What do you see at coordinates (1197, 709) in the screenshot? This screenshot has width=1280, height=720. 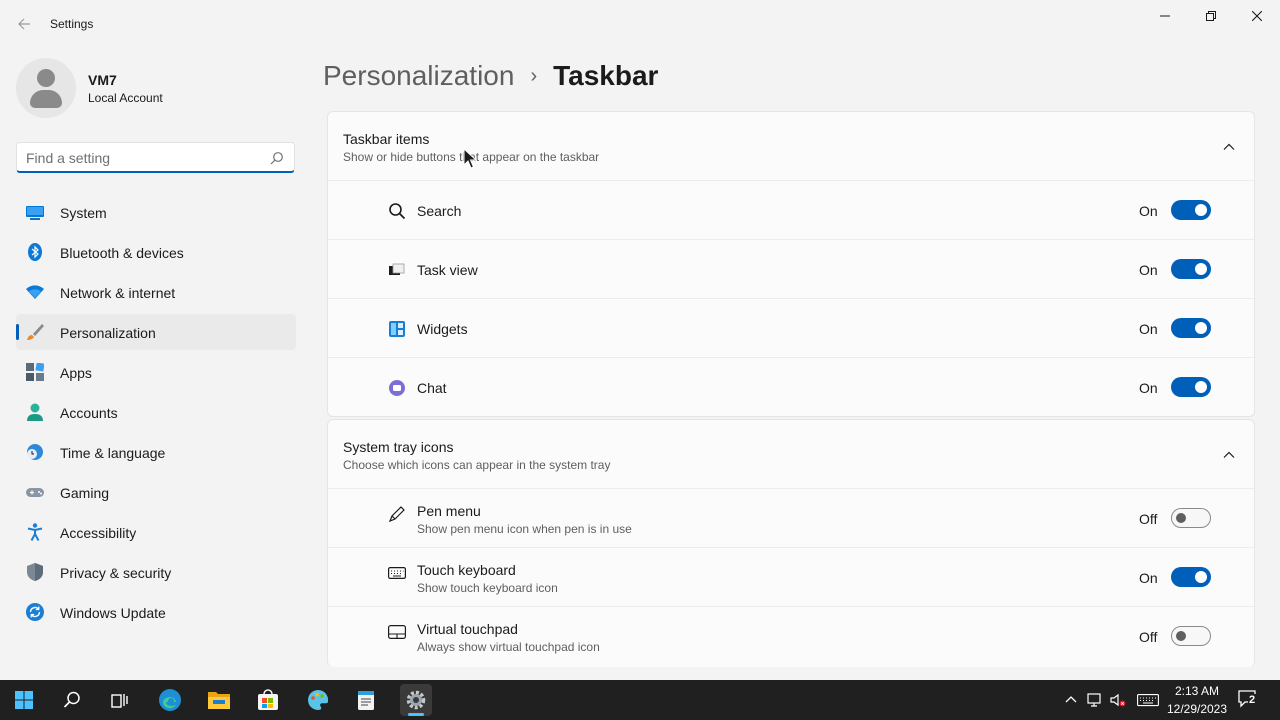 I see `taskbar-clock-date: 12/29/2023` at bounding box center [1197, 709].